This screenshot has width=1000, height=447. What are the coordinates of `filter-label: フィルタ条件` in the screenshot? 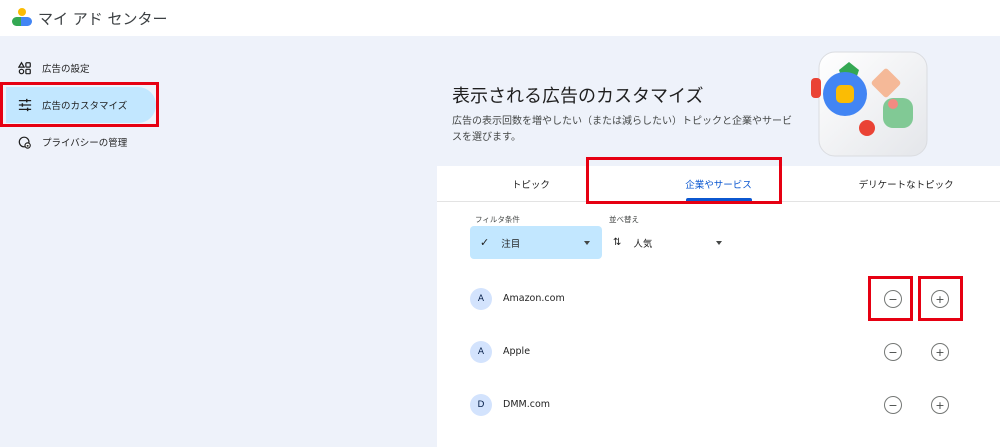 It's located at (497, 219).